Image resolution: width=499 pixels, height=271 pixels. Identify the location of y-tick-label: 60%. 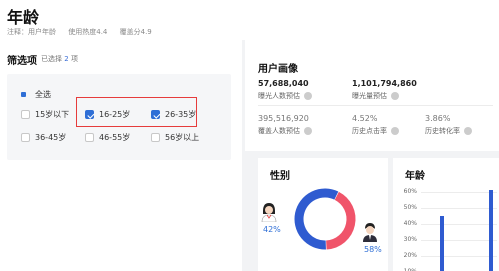
(410, 191).